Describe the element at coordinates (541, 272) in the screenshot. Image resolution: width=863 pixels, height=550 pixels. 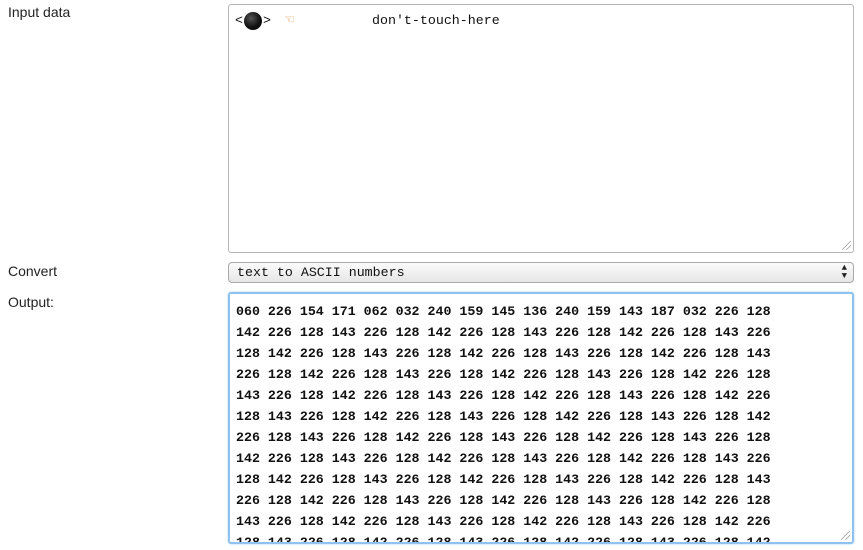
I see `convert-select: text to ASCII numbers ▲ ▼` at that location.